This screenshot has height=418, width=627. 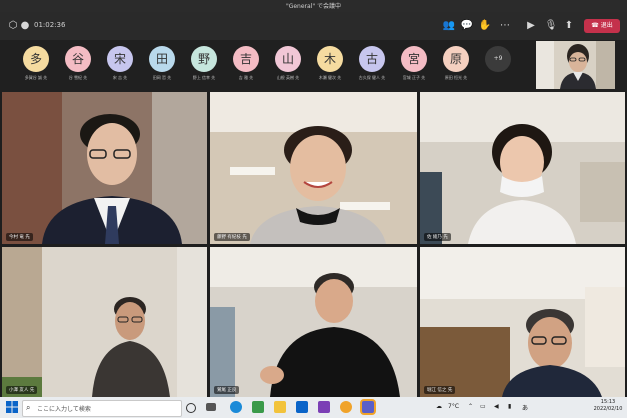 What do you see at coordinates (485, 26) in the screenshot?
I see `raise-hand-icon: ✋` at bounding box center [485, 26].